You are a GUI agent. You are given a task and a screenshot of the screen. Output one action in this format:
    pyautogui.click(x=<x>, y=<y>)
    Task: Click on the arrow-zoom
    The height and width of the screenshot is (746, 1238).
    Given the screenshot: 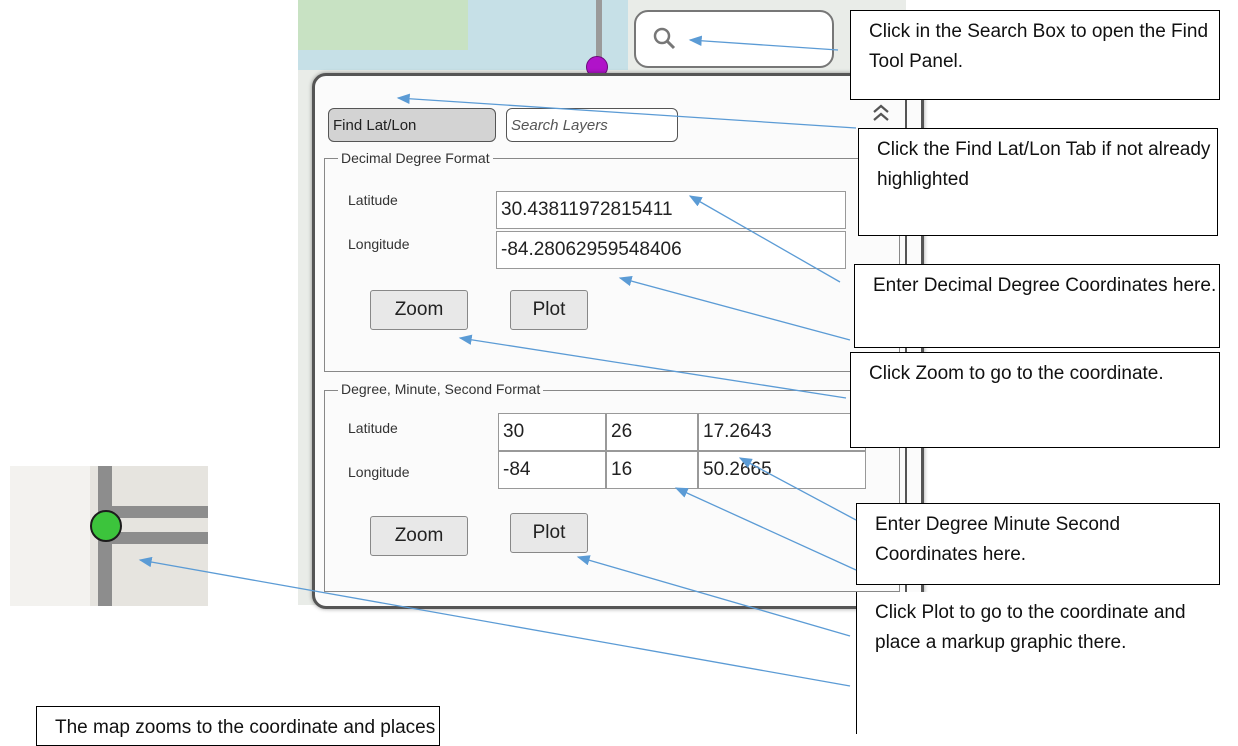 What is the action you would take?
    pyautogui.click(x=652, y=366)
    